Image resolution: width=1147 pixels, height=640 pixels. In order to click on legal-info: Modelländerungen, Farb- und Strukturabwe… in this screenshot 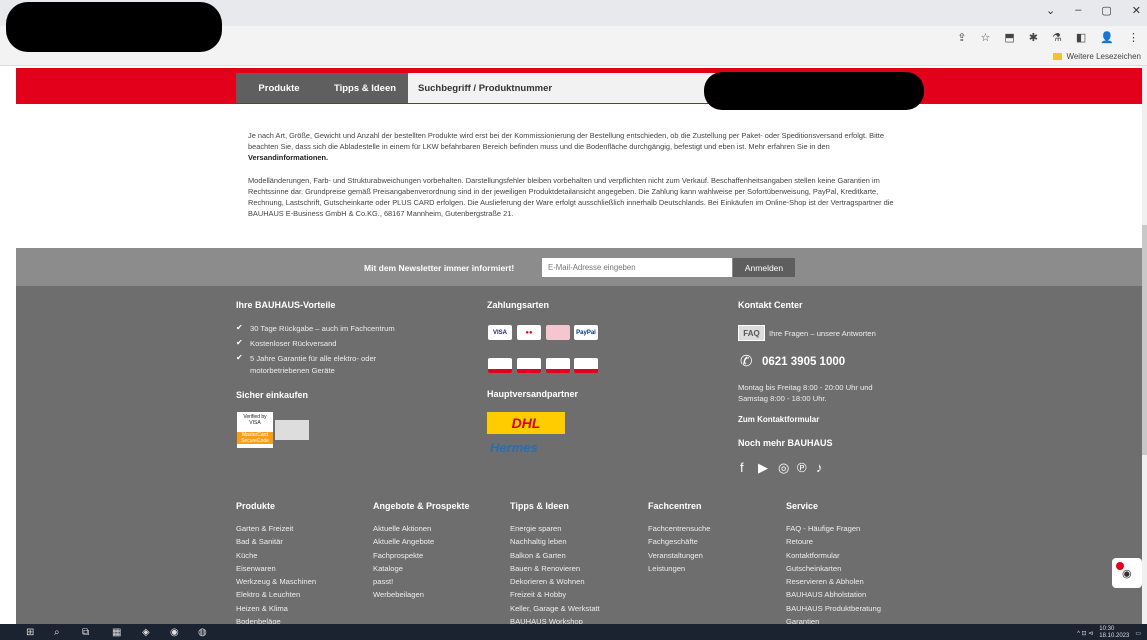, I will do `click(571, 197)`.